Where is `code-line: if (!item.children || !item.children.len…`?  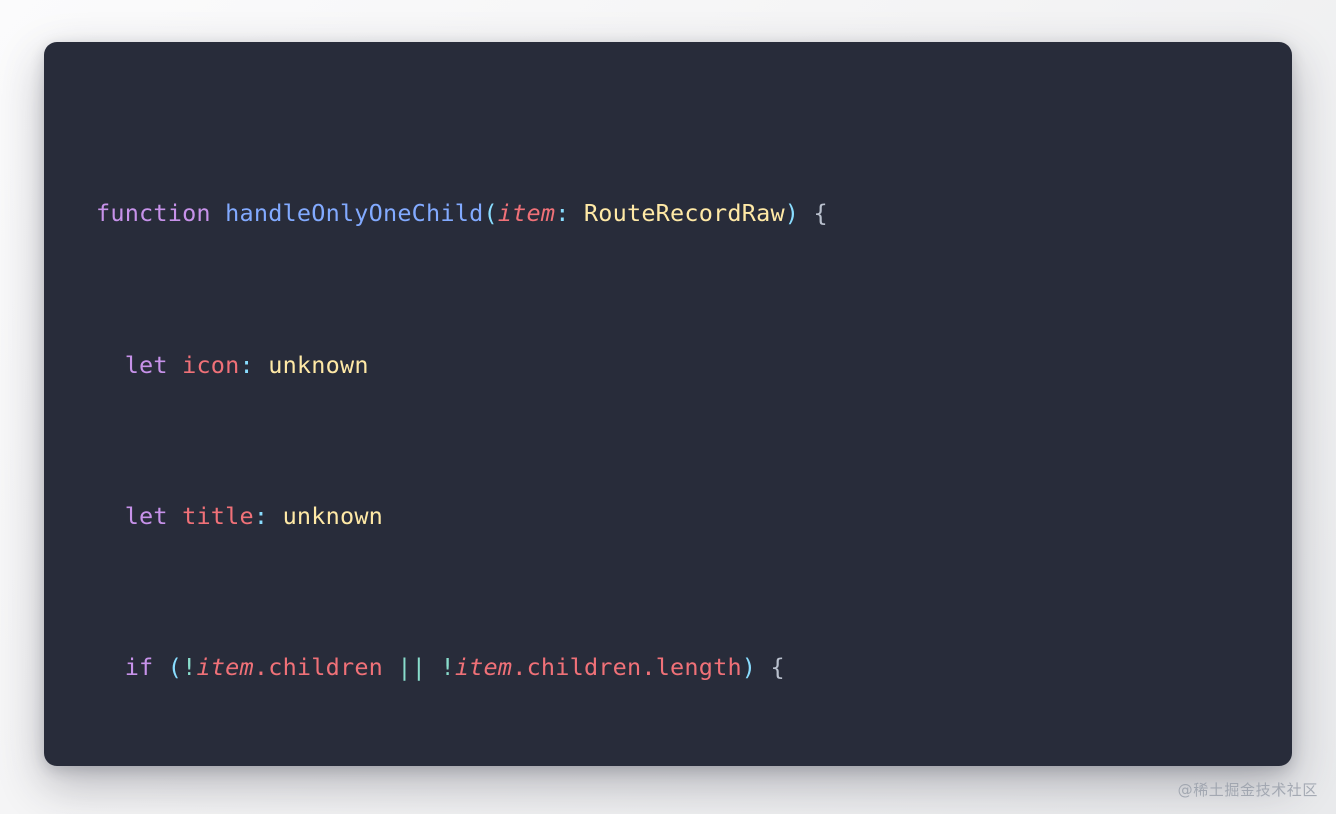 code-line: if (!item.children || !item.children.len… is located at coordinates (689, 668).